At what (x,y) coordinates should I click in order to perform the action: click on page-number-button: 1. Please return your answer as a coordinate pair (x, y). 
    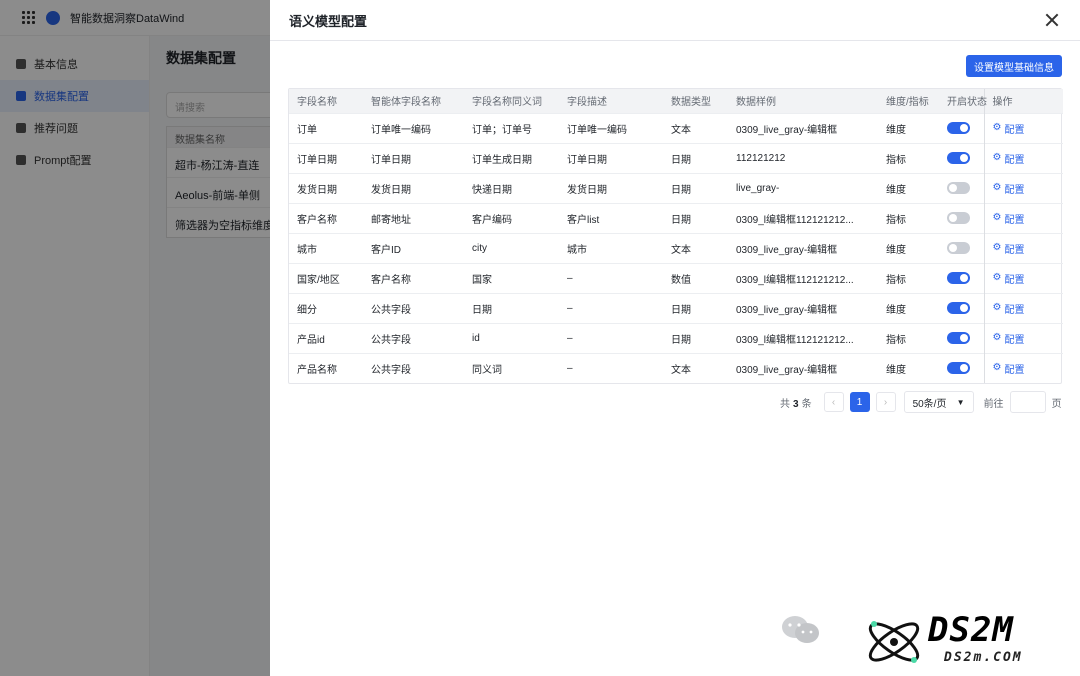
    Looking at the image, I should click on (859, 402).